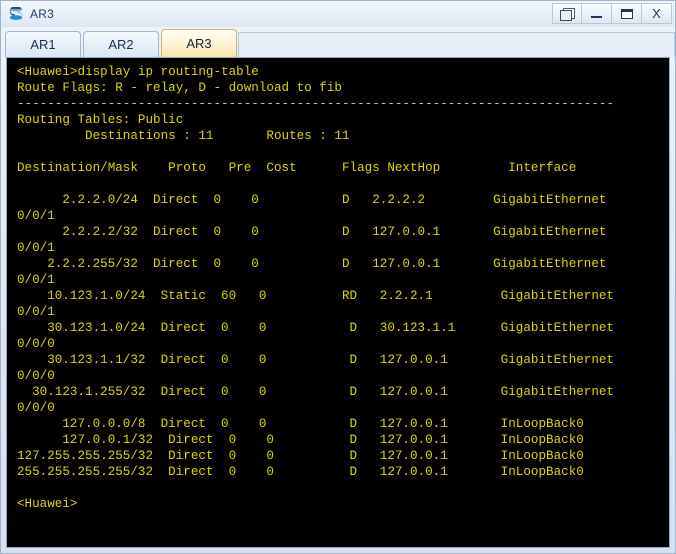  What do you see at coordinates (100, 120) in the screenshot?
I see `terminal-line: Routing Tables: Public` at bounding box center [100, 120].